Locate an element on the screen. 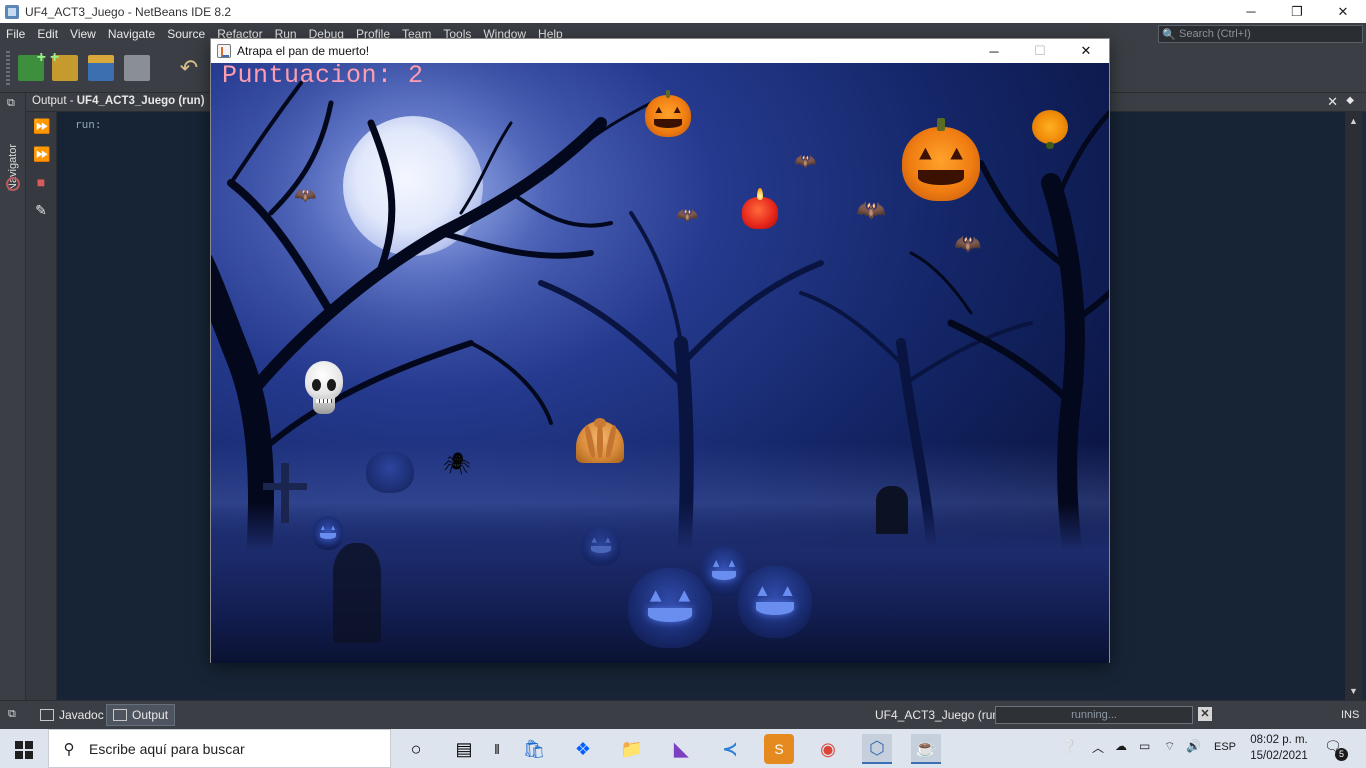 The width and height of the screenshot is (1366, 768). output-tab-prefix: Output - is located at coordinates (54, 101).